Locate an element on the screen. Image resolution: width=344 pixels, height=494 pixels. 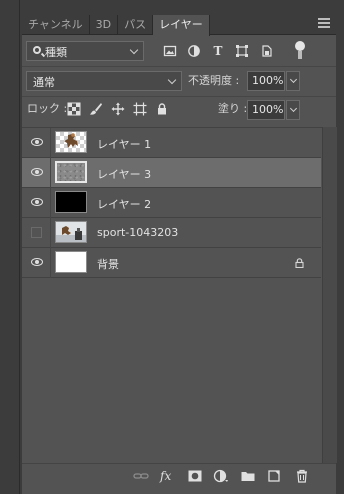
new-layer-icon is located at coordinates (274, 476).